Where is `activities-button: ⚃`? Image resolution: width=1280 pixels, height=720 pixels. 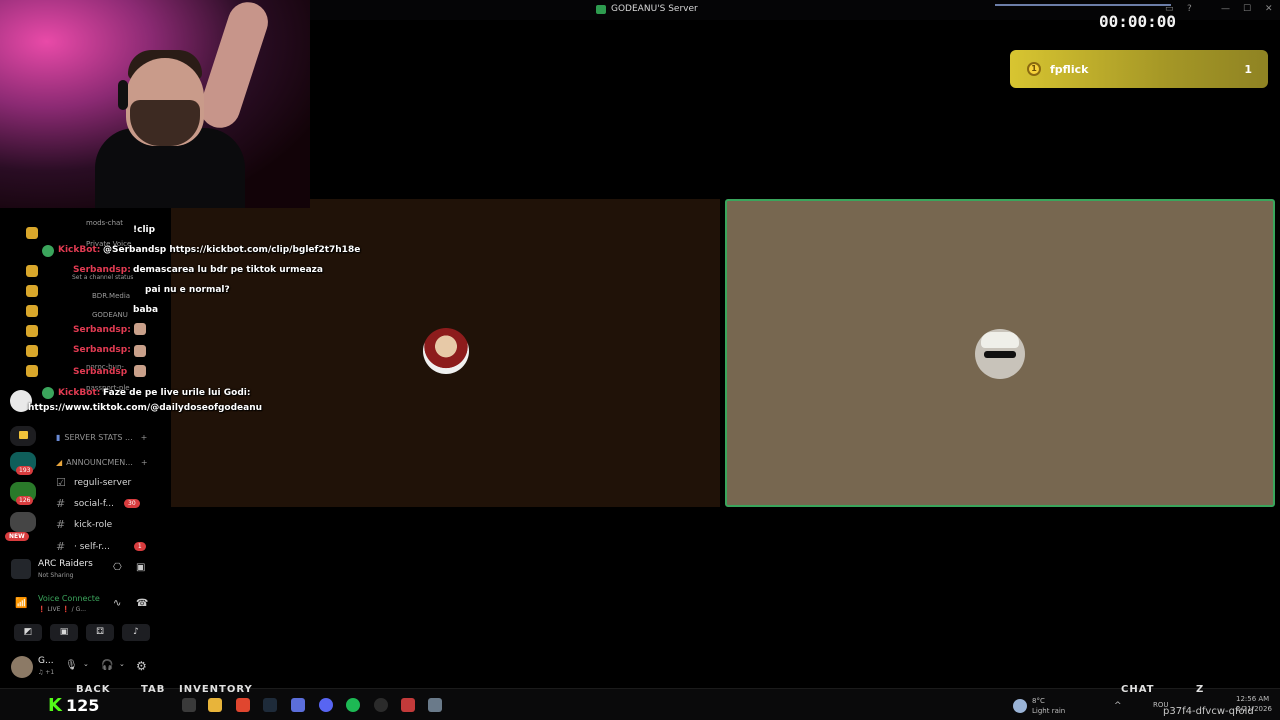 activities-button: ⚃ is located at coordinates (100, 632).